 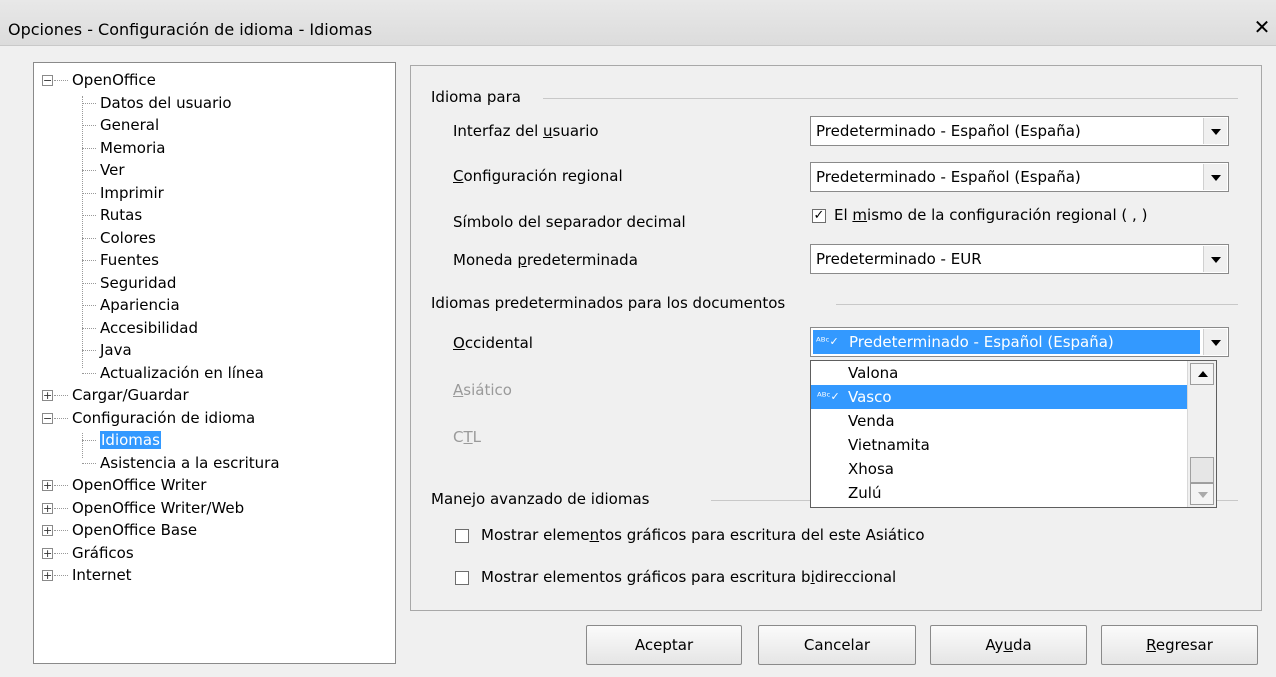 I want to click on asian-graphics-checkbox, so click(x=462, y=536).